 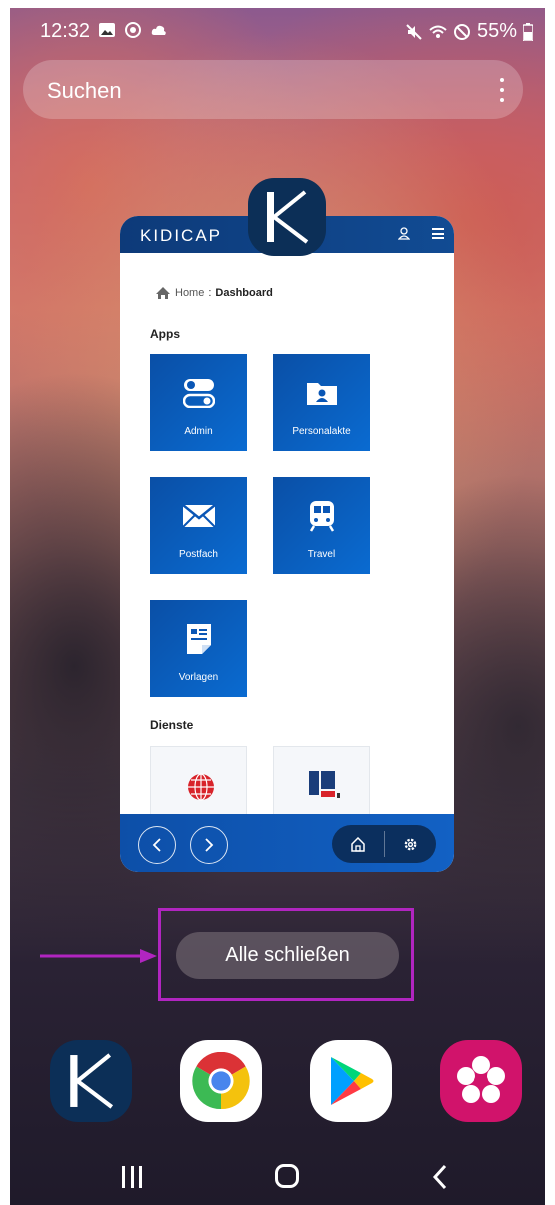 I want to click on dock-kidicap-app, so click(x=91, y=1081).